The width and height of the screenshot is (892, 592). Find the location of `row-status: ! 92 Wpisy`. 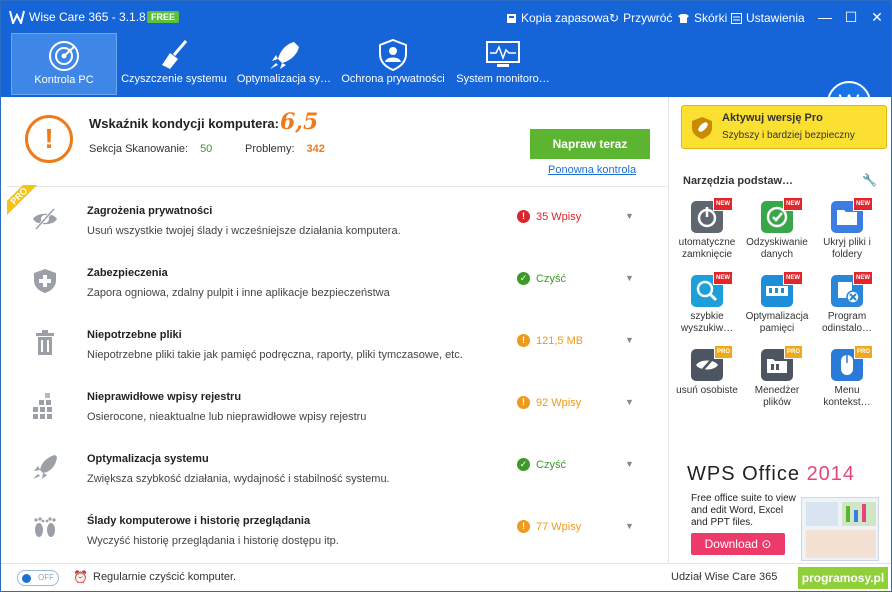

row-status: ! 92 Wpisy is located at coordinates (549, 402).